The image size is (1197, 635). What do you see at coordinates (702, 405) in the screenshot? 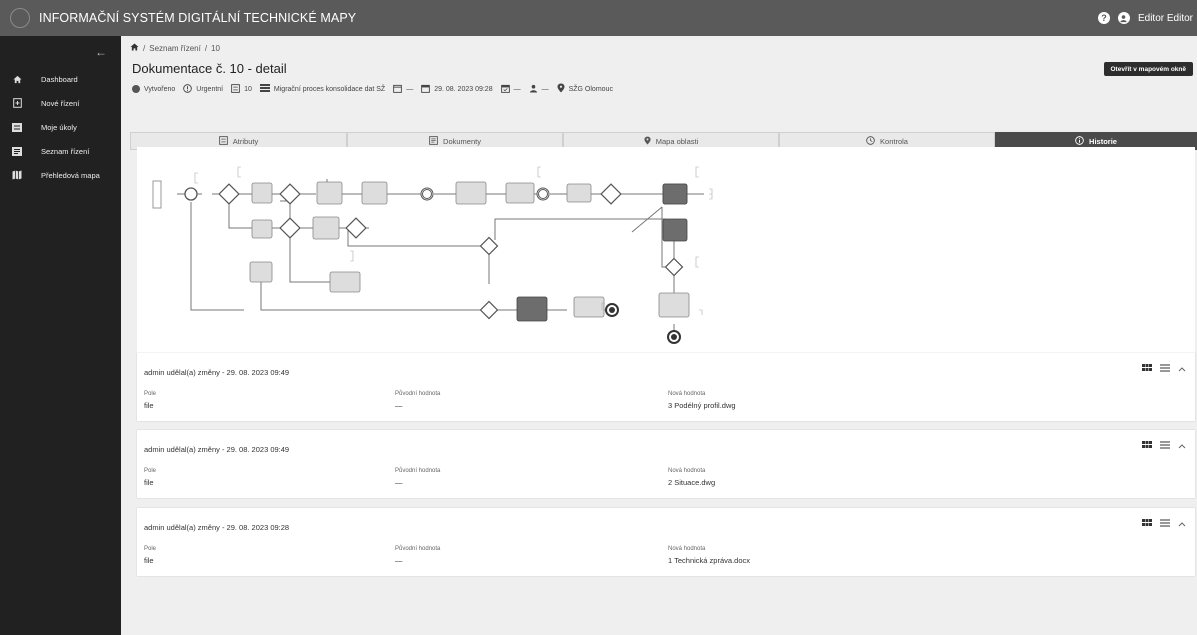
I see `new-value: 3 Podélný profil.dwg` at bounding box center [702, 405].